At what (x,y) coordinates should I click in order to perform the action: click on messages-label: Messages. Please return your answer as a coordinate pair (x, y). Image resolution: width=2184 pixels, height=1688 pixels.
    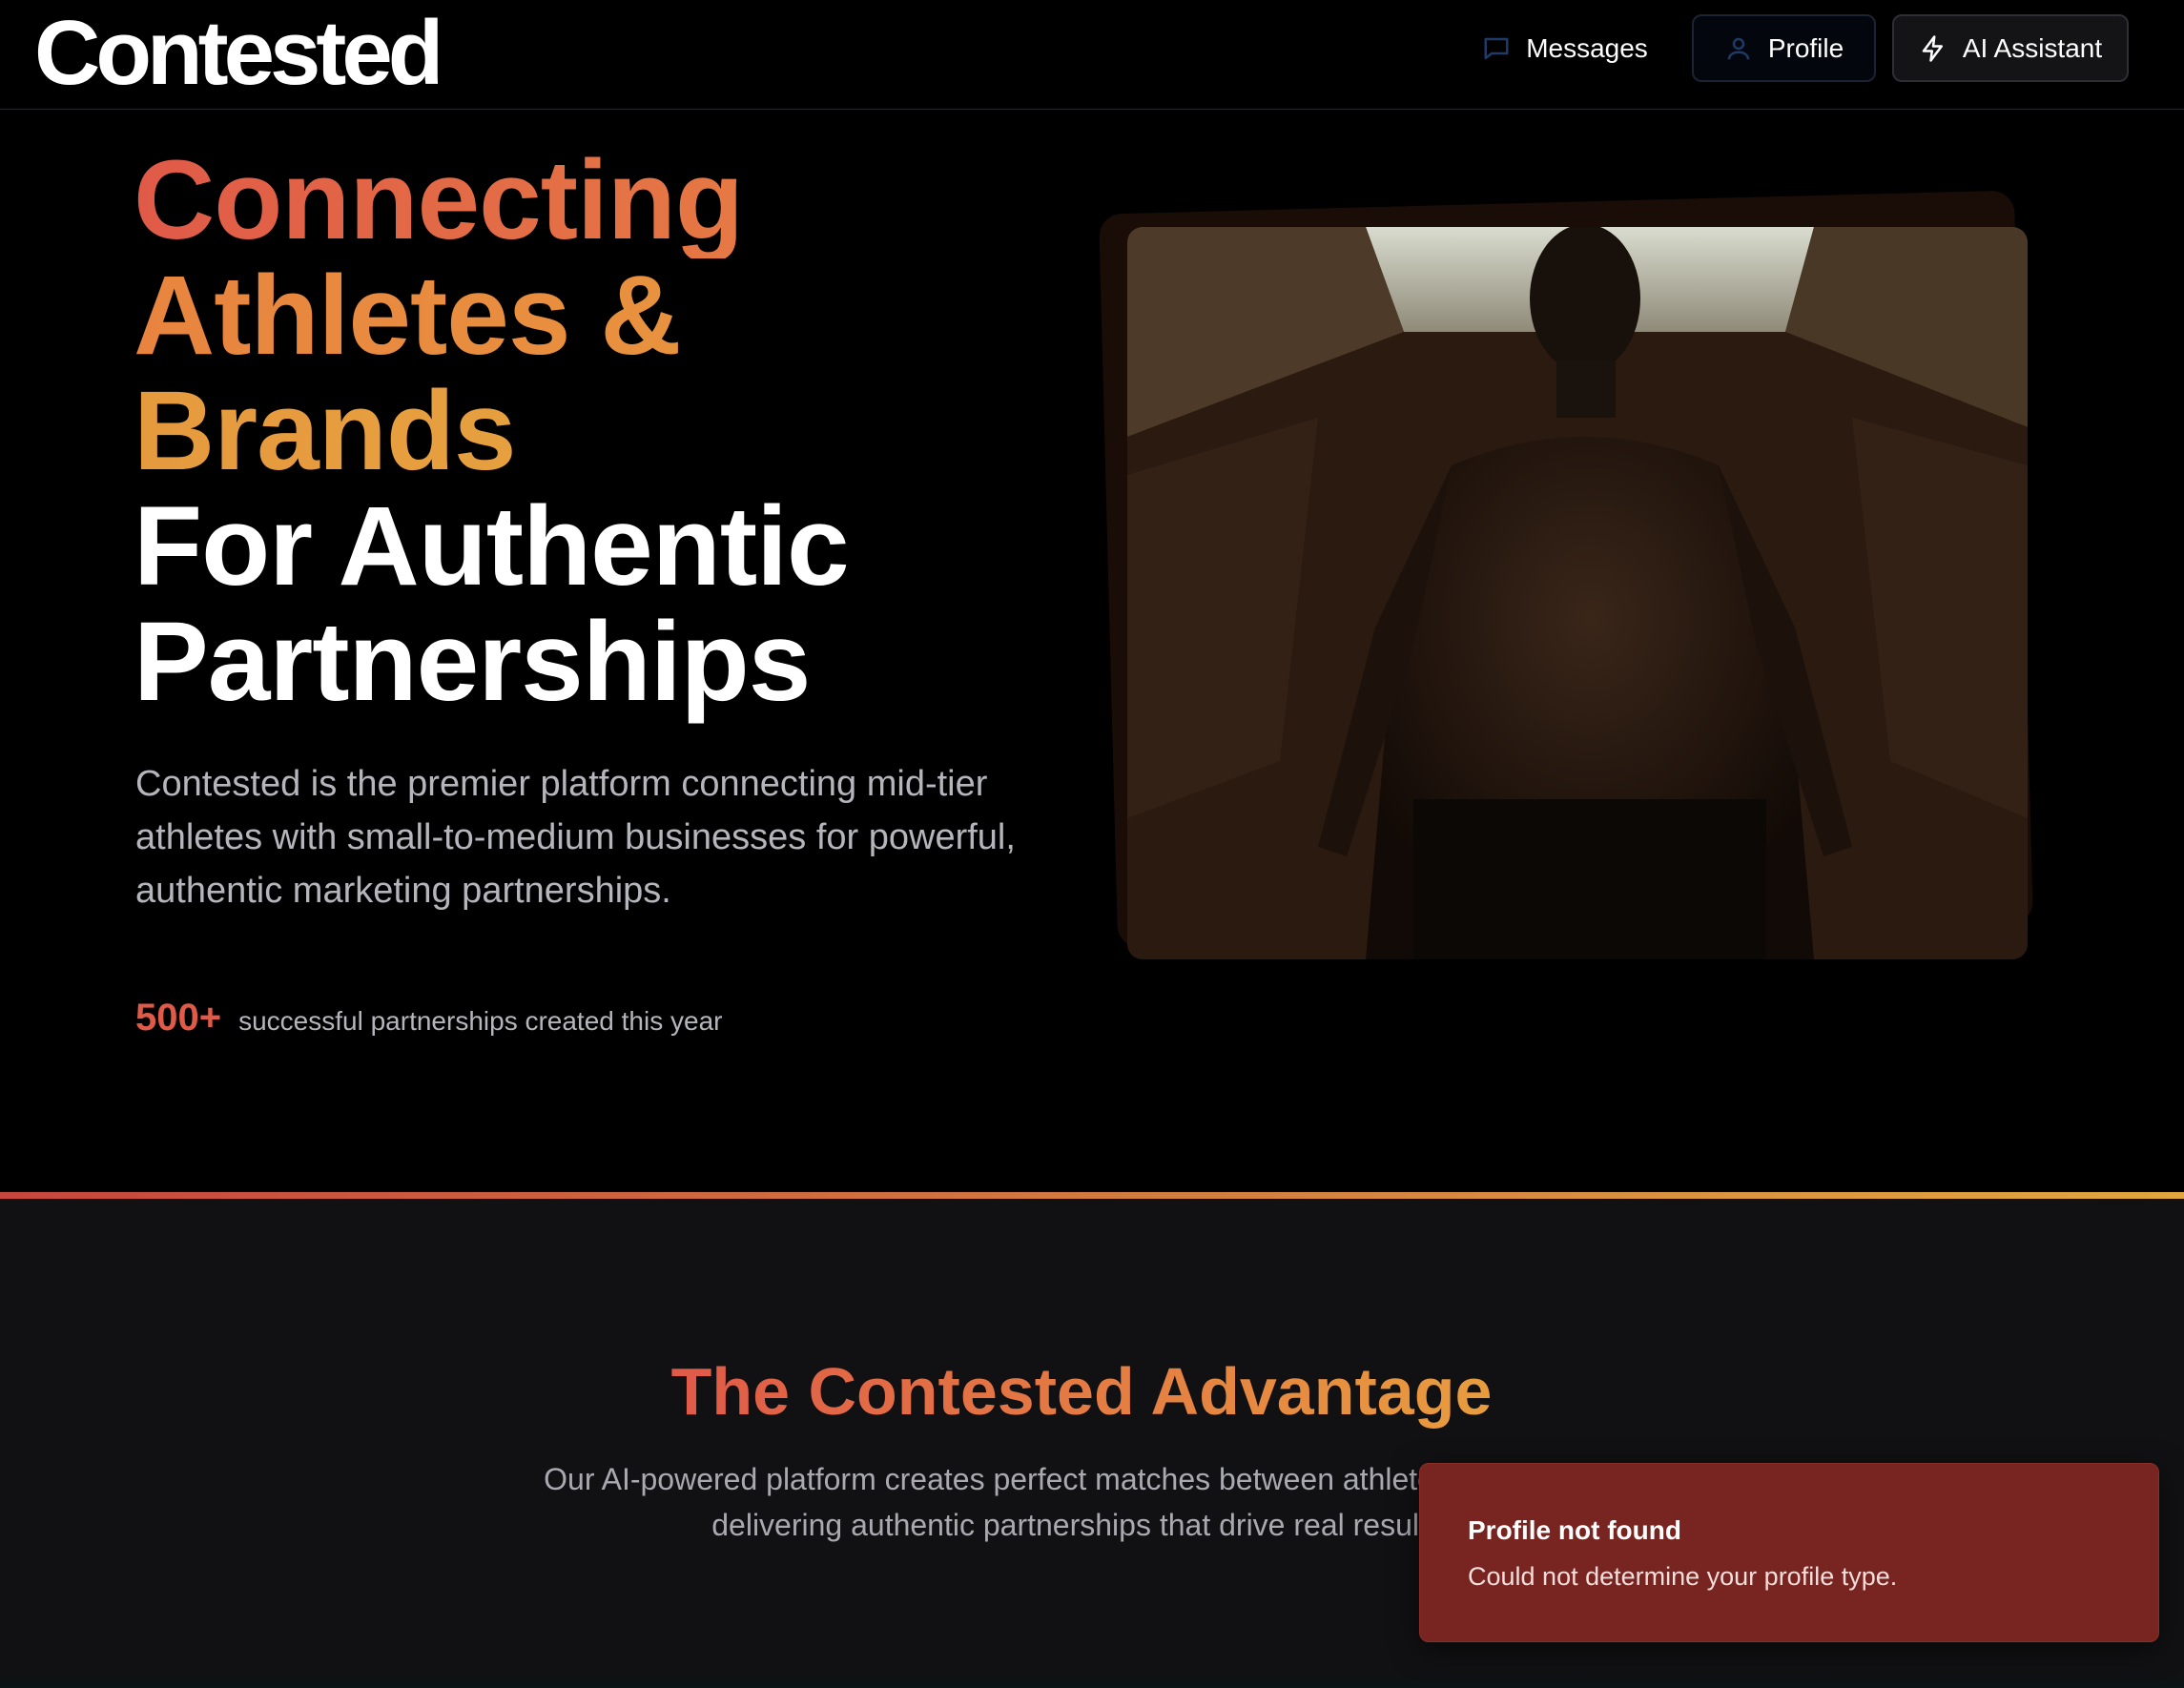
    Looking at the image, I should click on (1587, 47).